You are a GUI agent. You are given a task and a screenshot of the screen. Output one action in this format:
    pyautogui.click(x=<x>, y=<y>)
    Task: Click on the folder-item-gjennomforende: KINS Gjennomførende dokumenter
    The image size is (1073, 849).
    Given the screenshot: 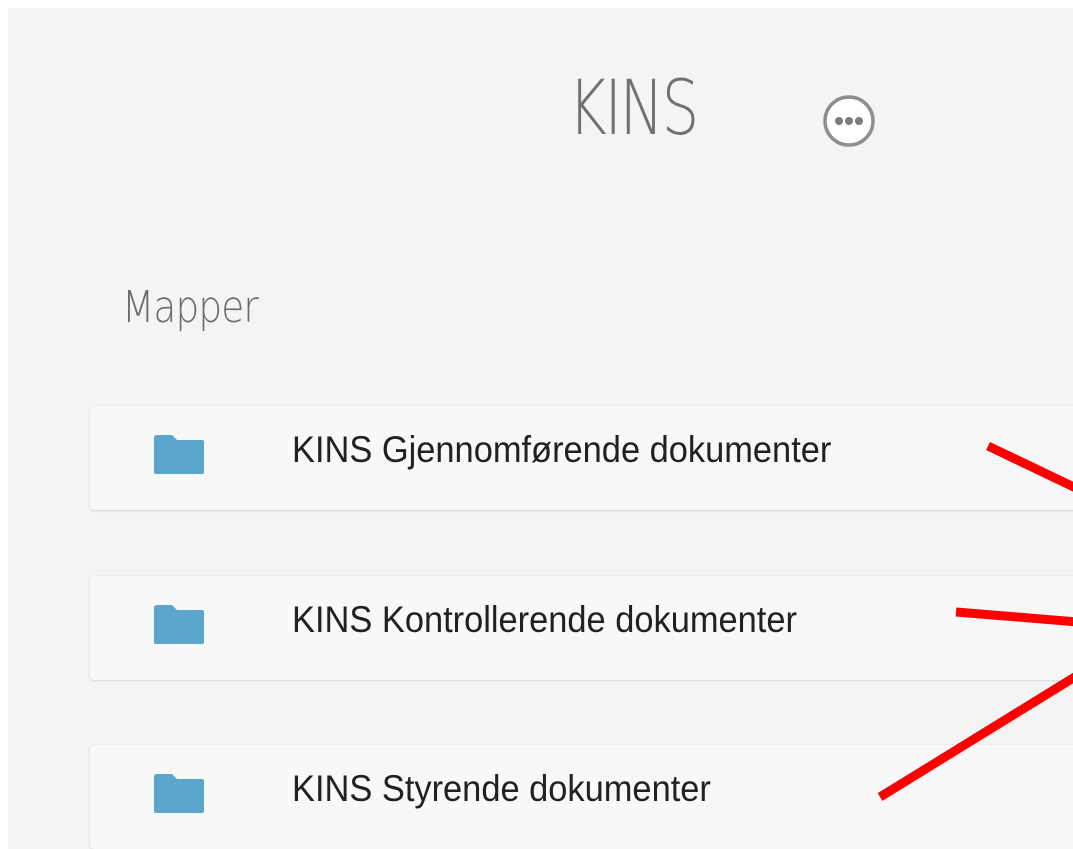 What is the action you would take?
    pyautogui.click(x=581, y=458)
    